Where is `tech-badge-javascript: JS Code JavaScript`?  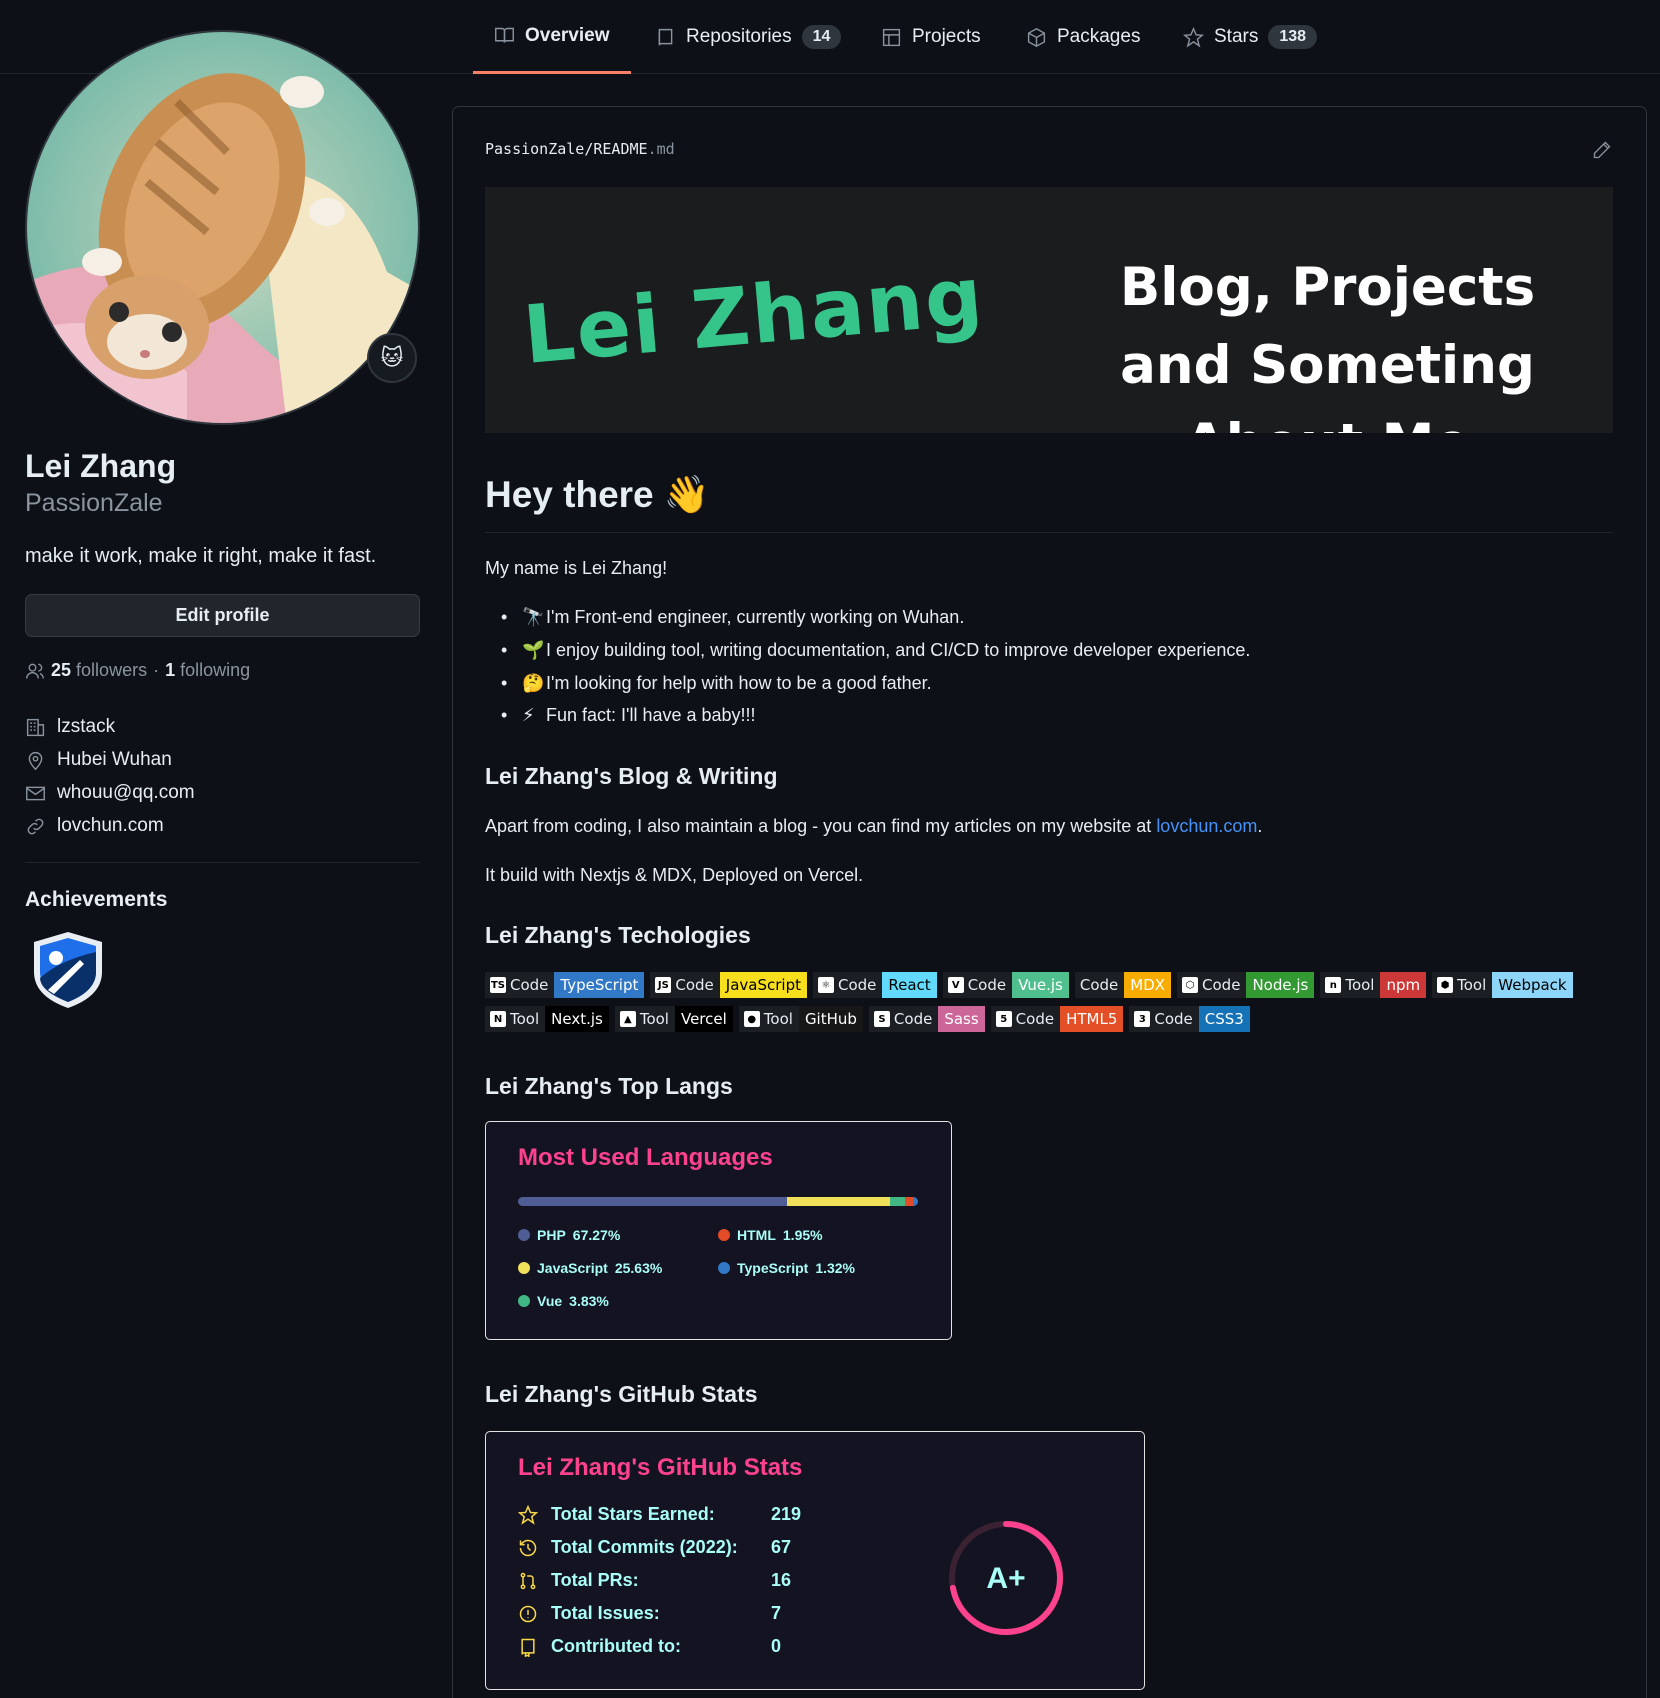
tech-badge-javascript: JS Code JavaScript is located at coordinates (728, 985).